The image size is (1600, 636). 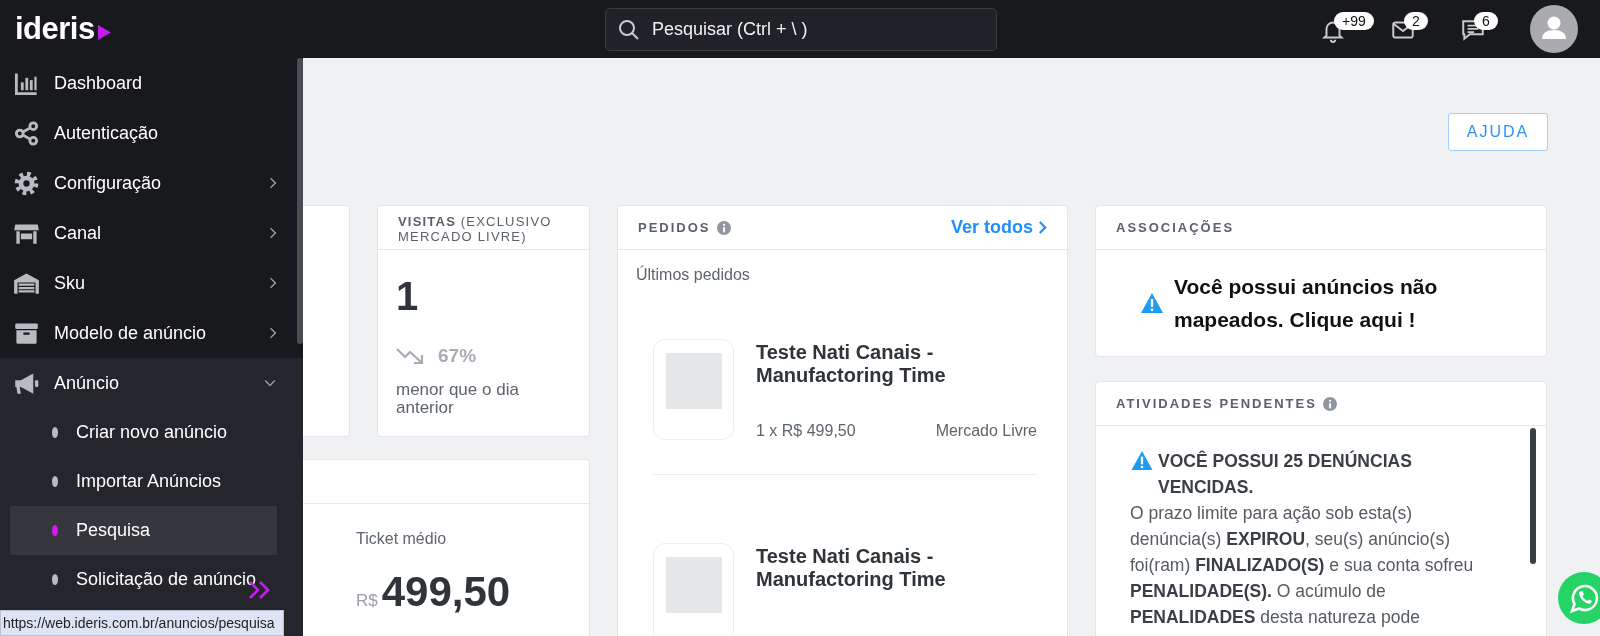 I want to click on nav-item: Autenticação, so click(x=148, y=133).